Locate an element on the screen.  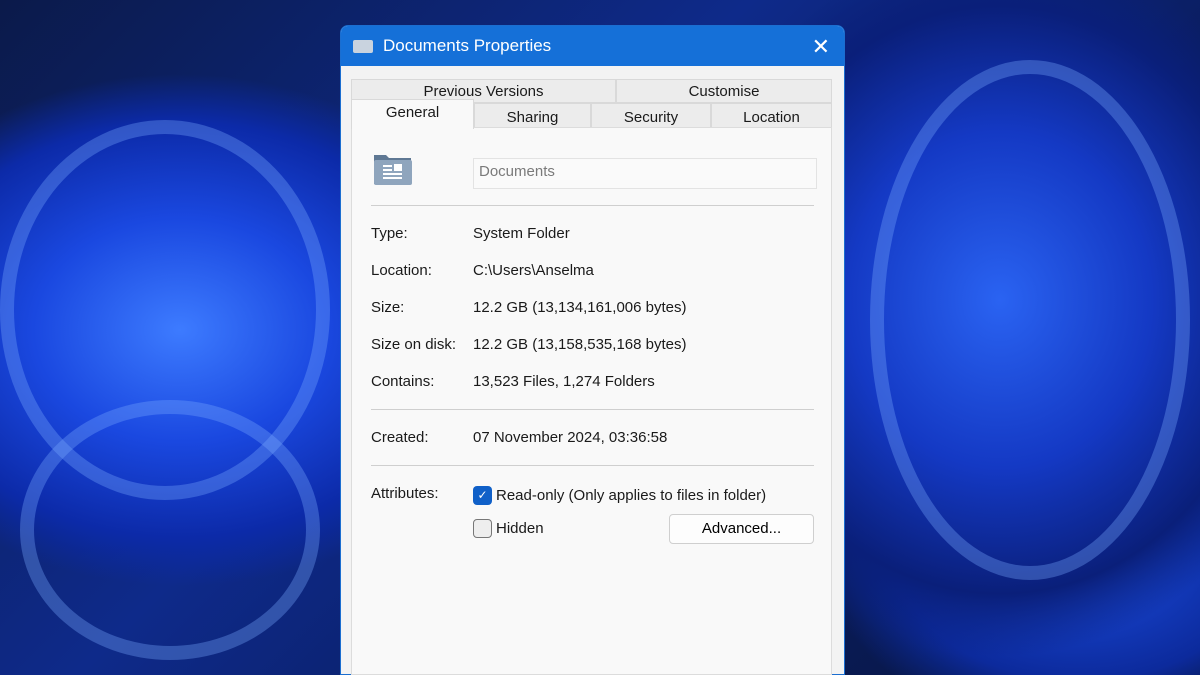
contains-value: 13,523 Files, 1,274 Folders is located at coordinates (564, 381).